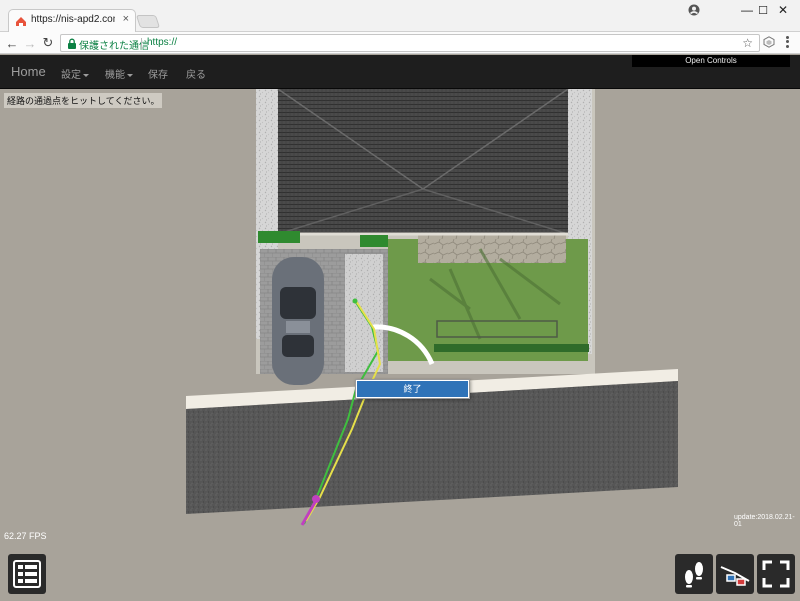 The width and height of the screenshot is (800, 601). Describe the element at coordinates (694, 10) in the screenshot. I see `profile-icon` at that location.